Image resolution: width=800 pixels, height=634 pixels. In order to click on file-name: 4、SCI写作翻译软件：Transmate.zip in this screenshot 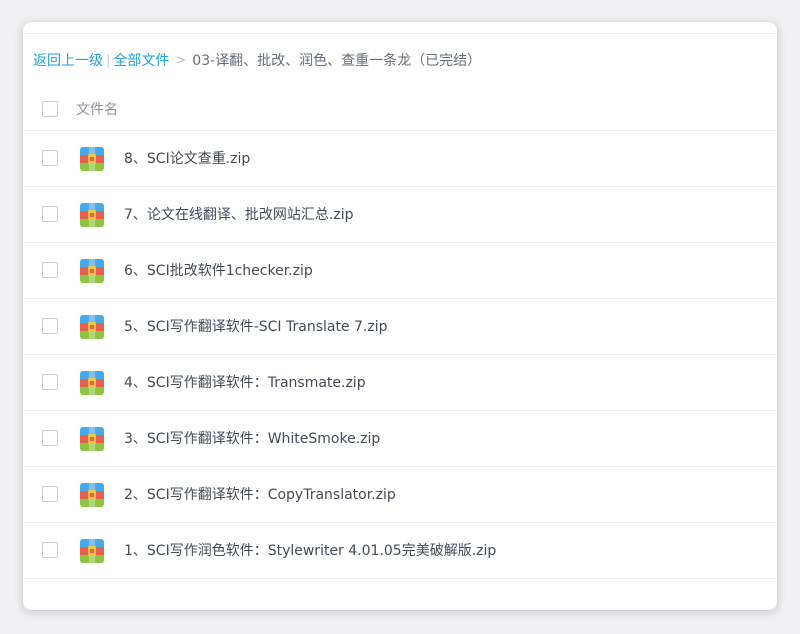, I will do `click(245, 383)`.